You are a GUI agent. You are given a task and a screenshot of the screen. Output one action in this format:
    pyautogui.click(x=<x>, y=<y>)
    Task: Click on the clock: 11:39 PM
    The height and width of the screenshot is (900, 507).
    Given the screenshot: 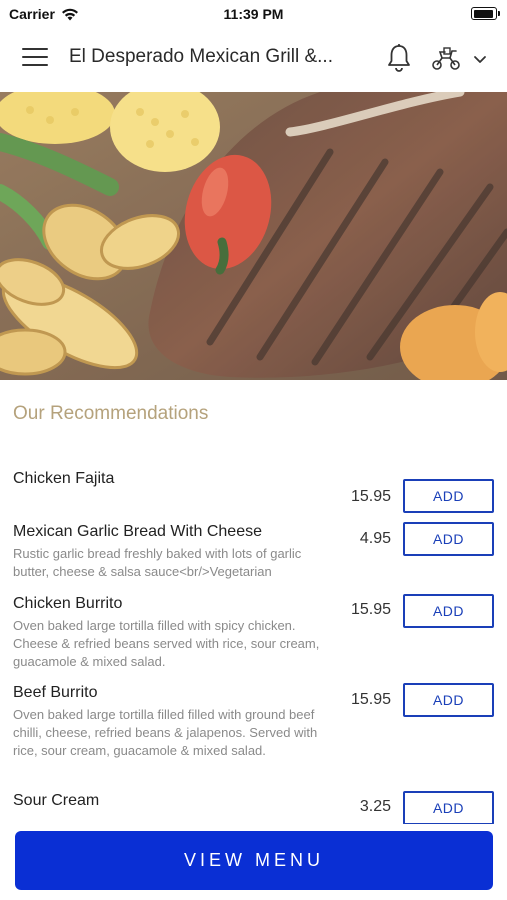 What is the action you would take?
    pyautogui.click(x=253, y=14)
    